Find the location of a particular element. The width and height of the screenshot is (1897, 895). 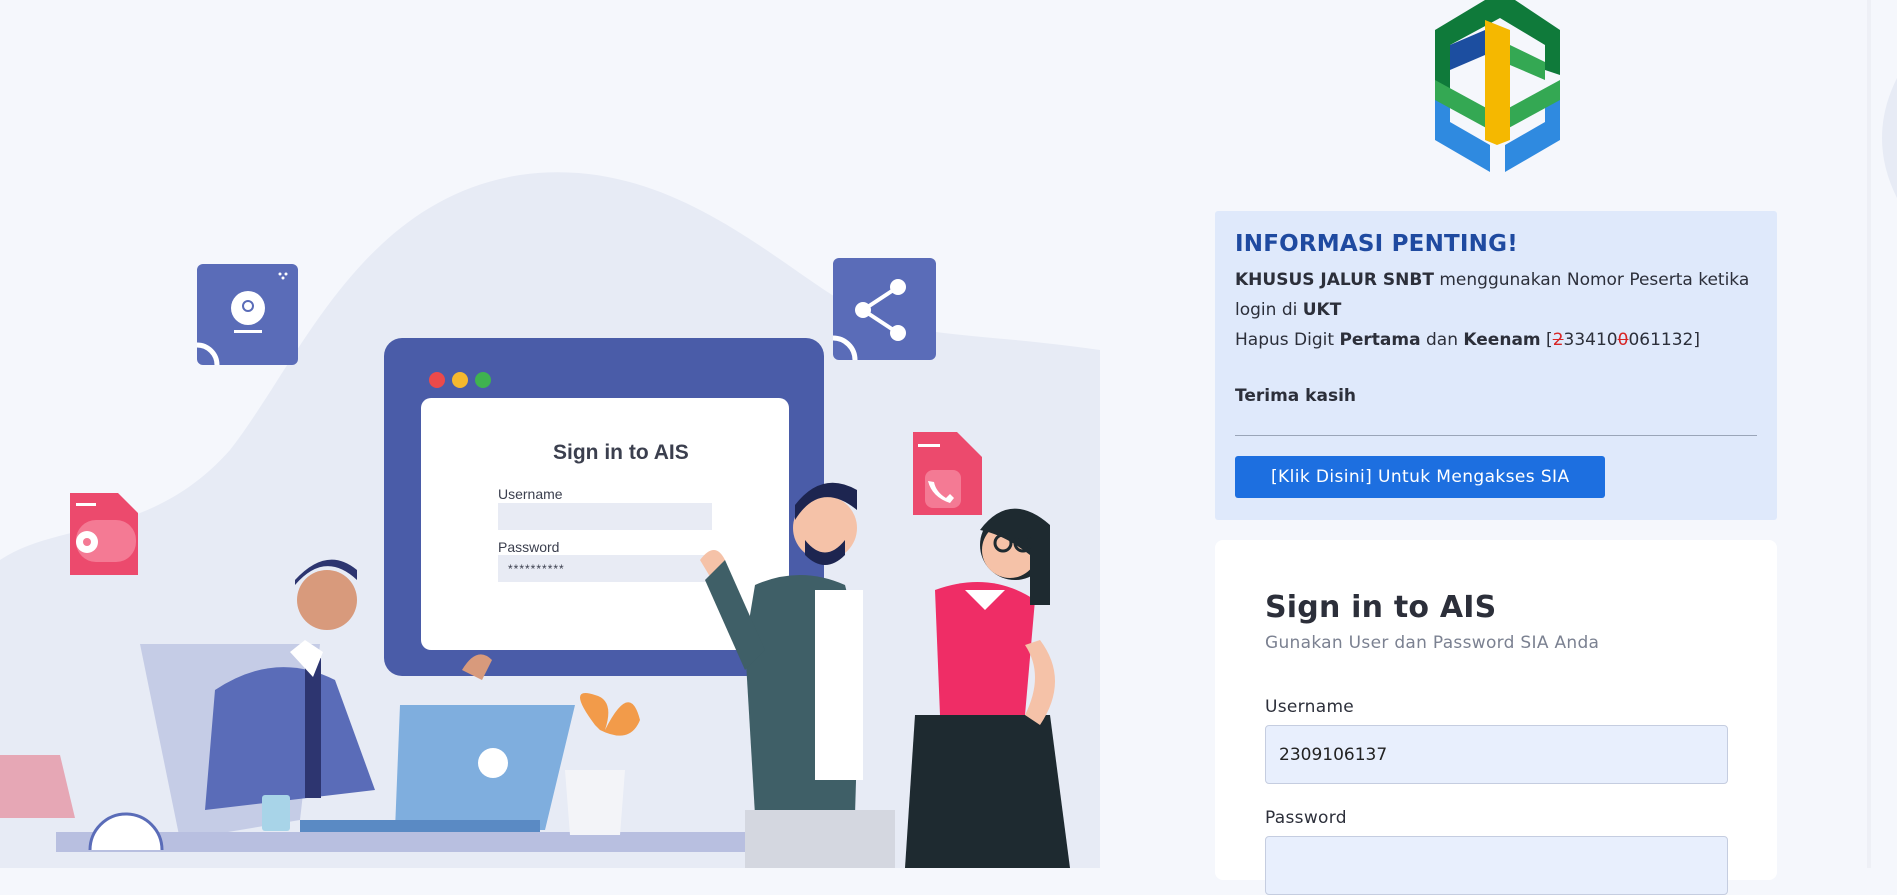

info-thanks: Terima kasih is located at coordinates (1296, 396).